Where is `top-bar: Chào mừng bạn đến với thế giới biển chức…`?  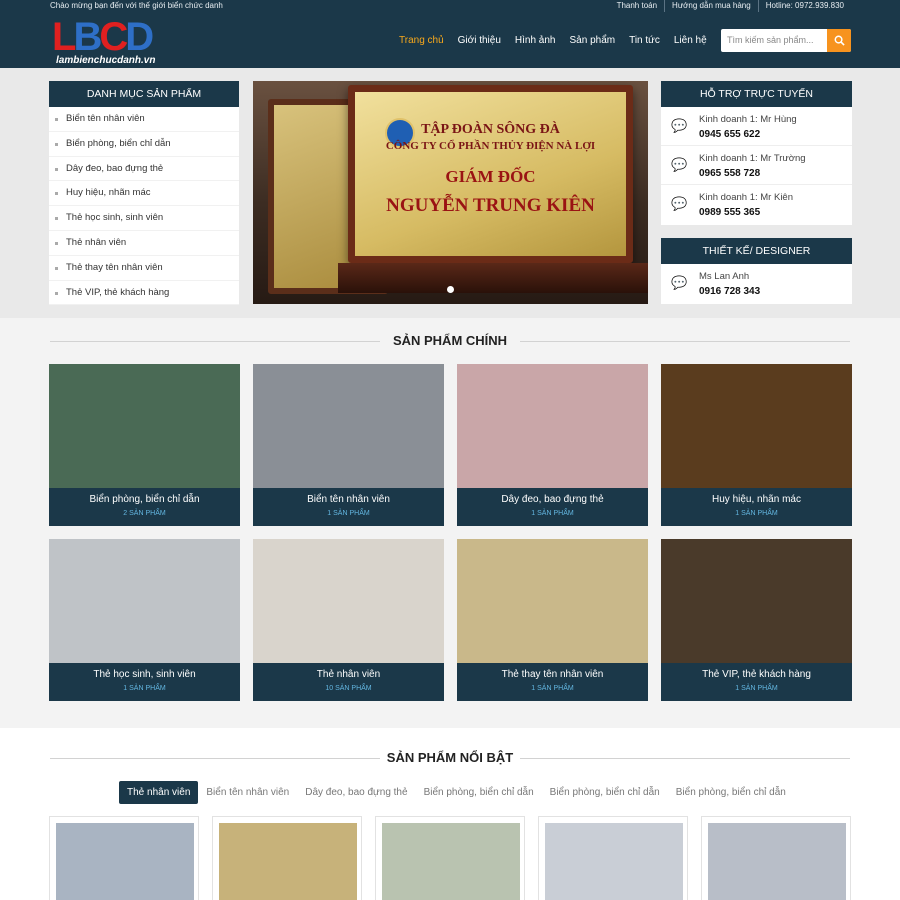 top-bar: Chào mừng bạn đến với thế giới biển chức… is located at coordinates (450, 6).